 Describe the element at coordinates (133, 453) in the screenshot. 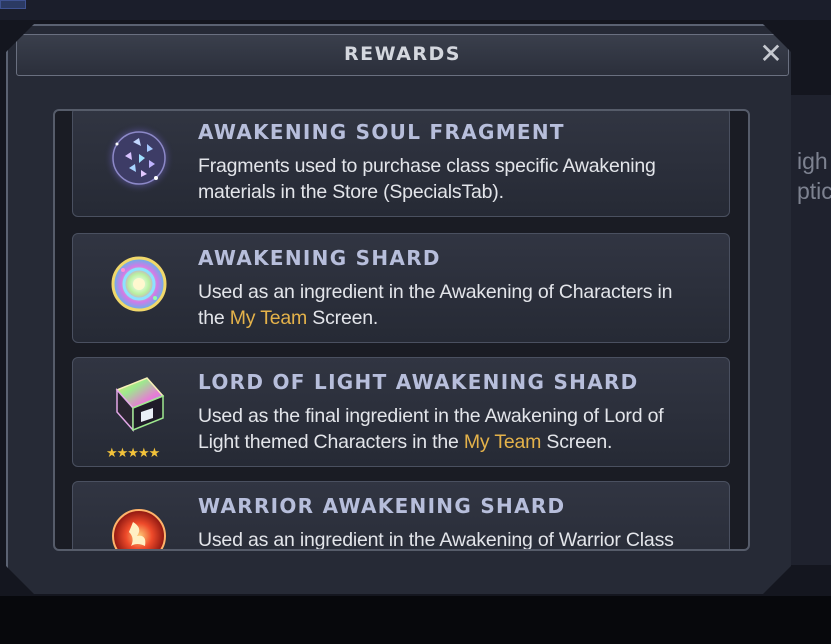

I see `rarity-stars: ★★★★★` at that location.